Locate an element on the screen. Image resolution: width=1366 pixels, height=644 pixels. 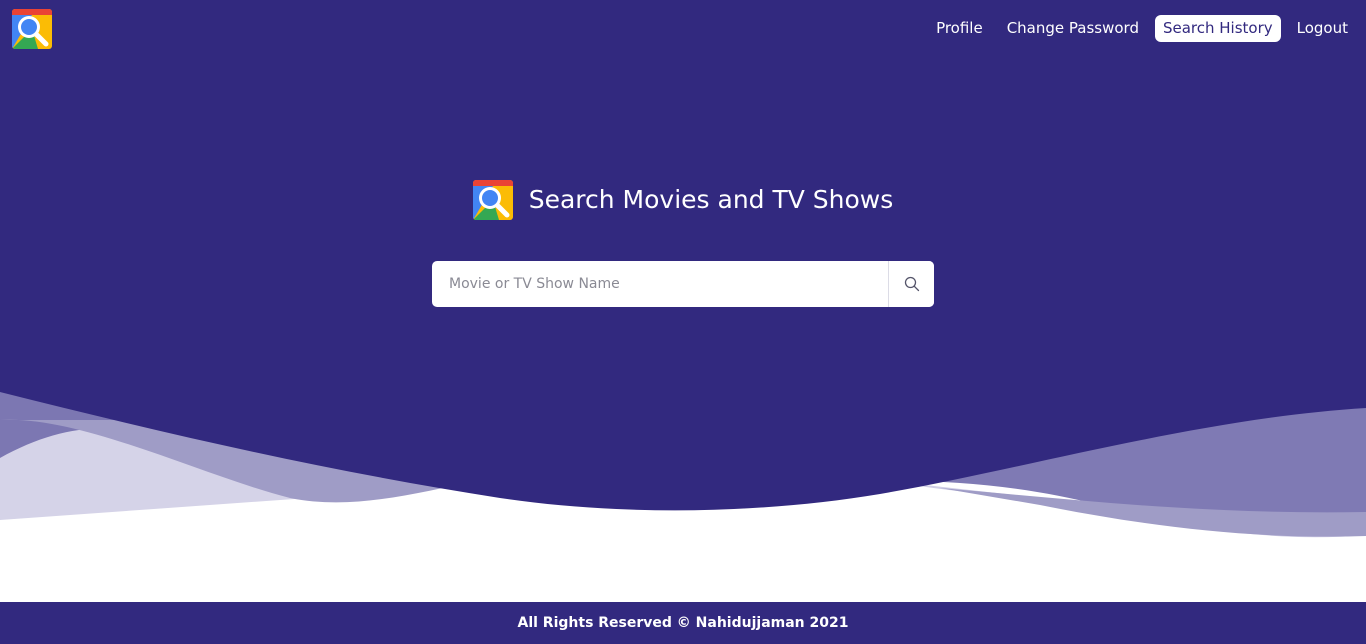
page-title: Search Movies and TV Shows is located at coordinates (711, 199).